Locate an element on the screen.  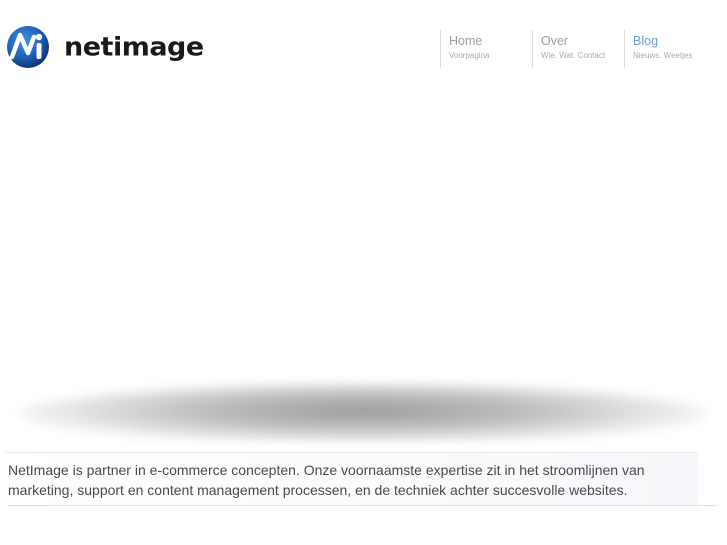
nav-item-subtitle: Wie. Wat. Contact is located at coordinates (573, 55).